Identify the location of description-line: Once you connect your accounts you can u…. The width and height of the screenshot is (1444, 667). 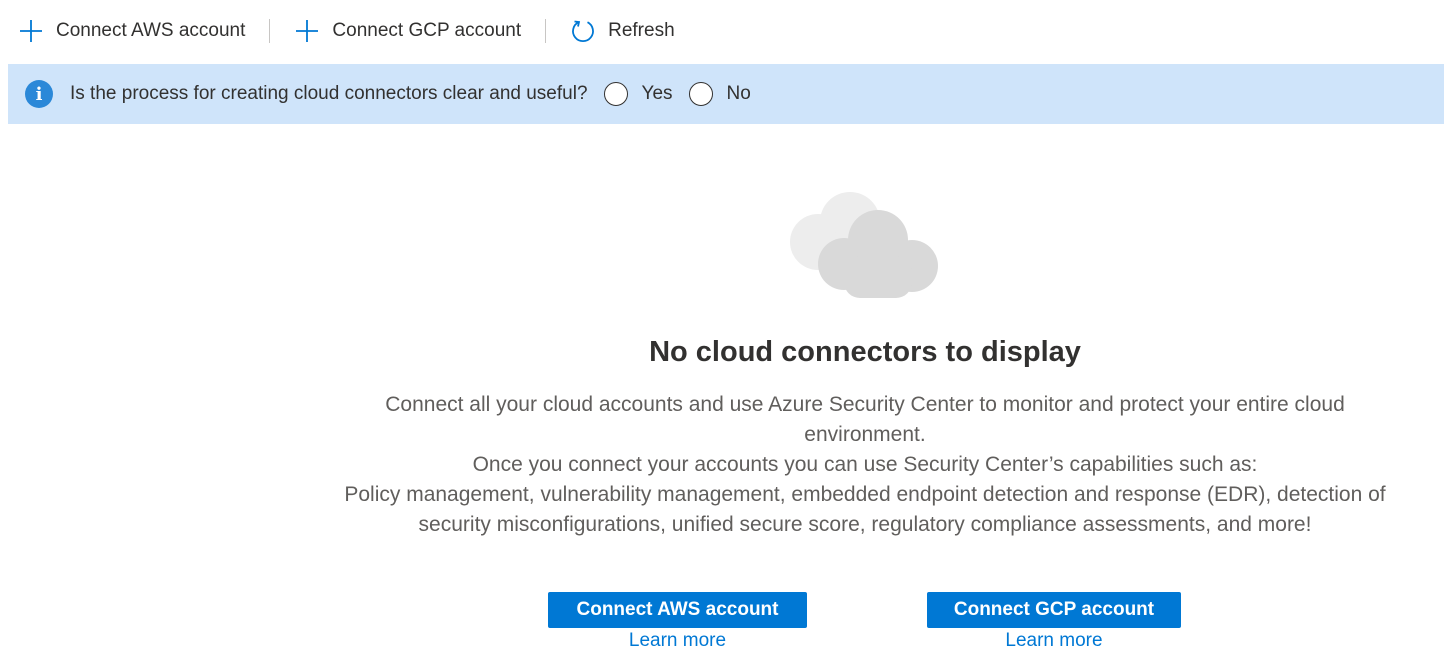
(865, 464).